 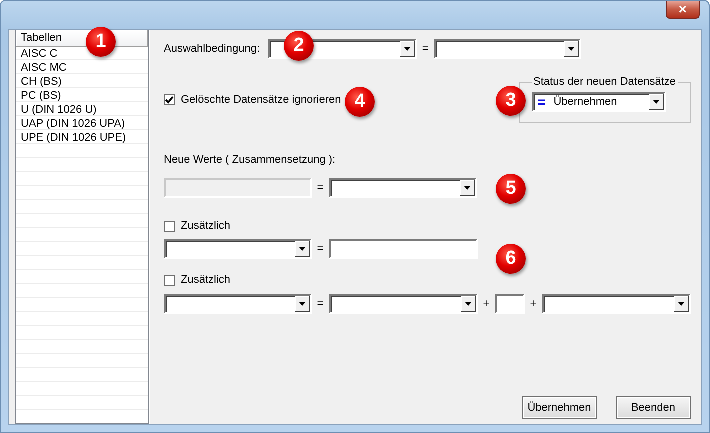 I want to click on field-label: Auswahlbedingung:, so click(x=212, y=49).